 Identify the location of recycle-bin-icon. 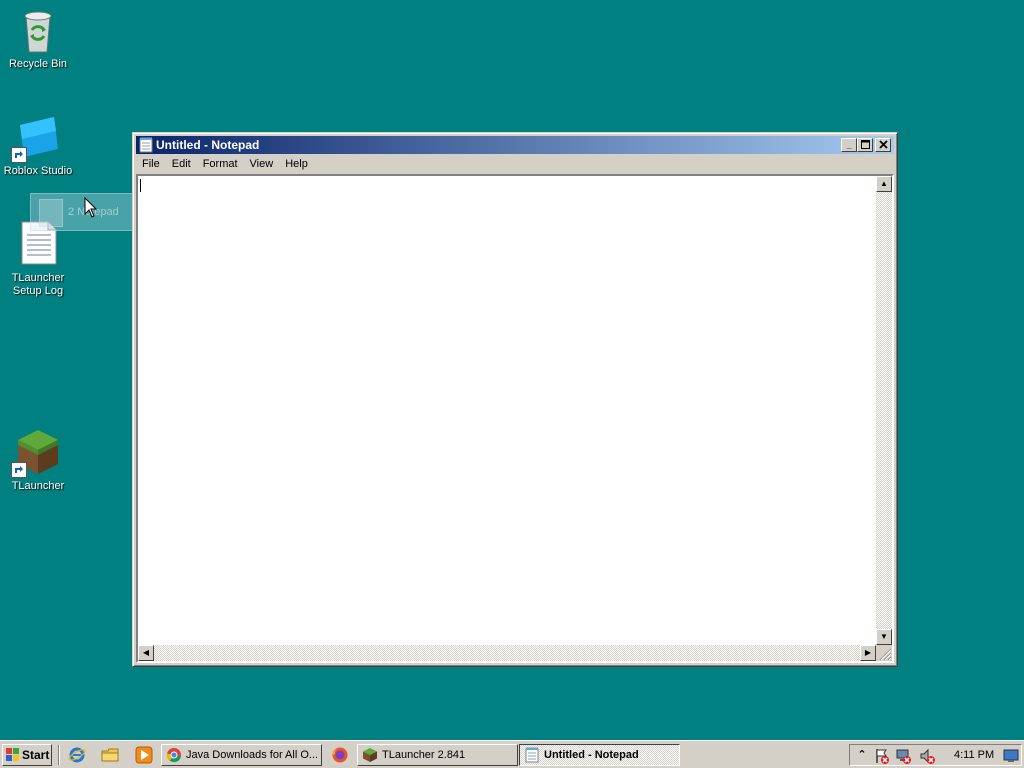
(38, 30).